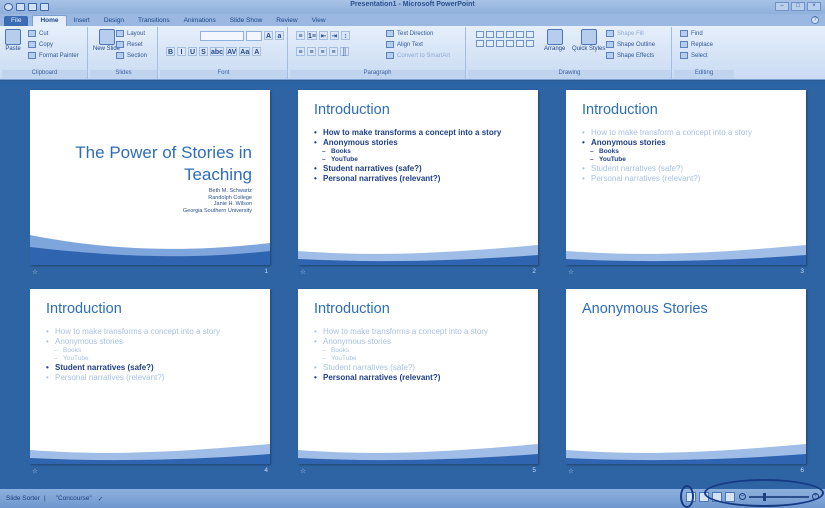 Image resolution: width=825 pixels, height=508 pixels. What do you see at coordinates (82, 21) in the screenshot?
I see `tab-insert: Insert` at bounding box center [82, 21].